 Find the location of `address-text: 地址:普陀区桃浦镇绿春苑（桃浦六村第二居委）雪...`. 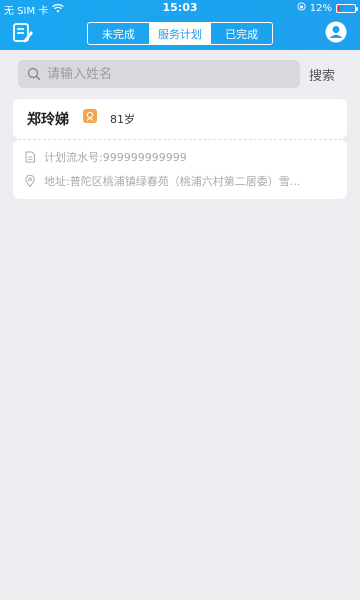

address-text: 地址:普陀区桃浦镇绿春苑（桃浦六村第二居委）雪... is located at coordinates (172, 181).